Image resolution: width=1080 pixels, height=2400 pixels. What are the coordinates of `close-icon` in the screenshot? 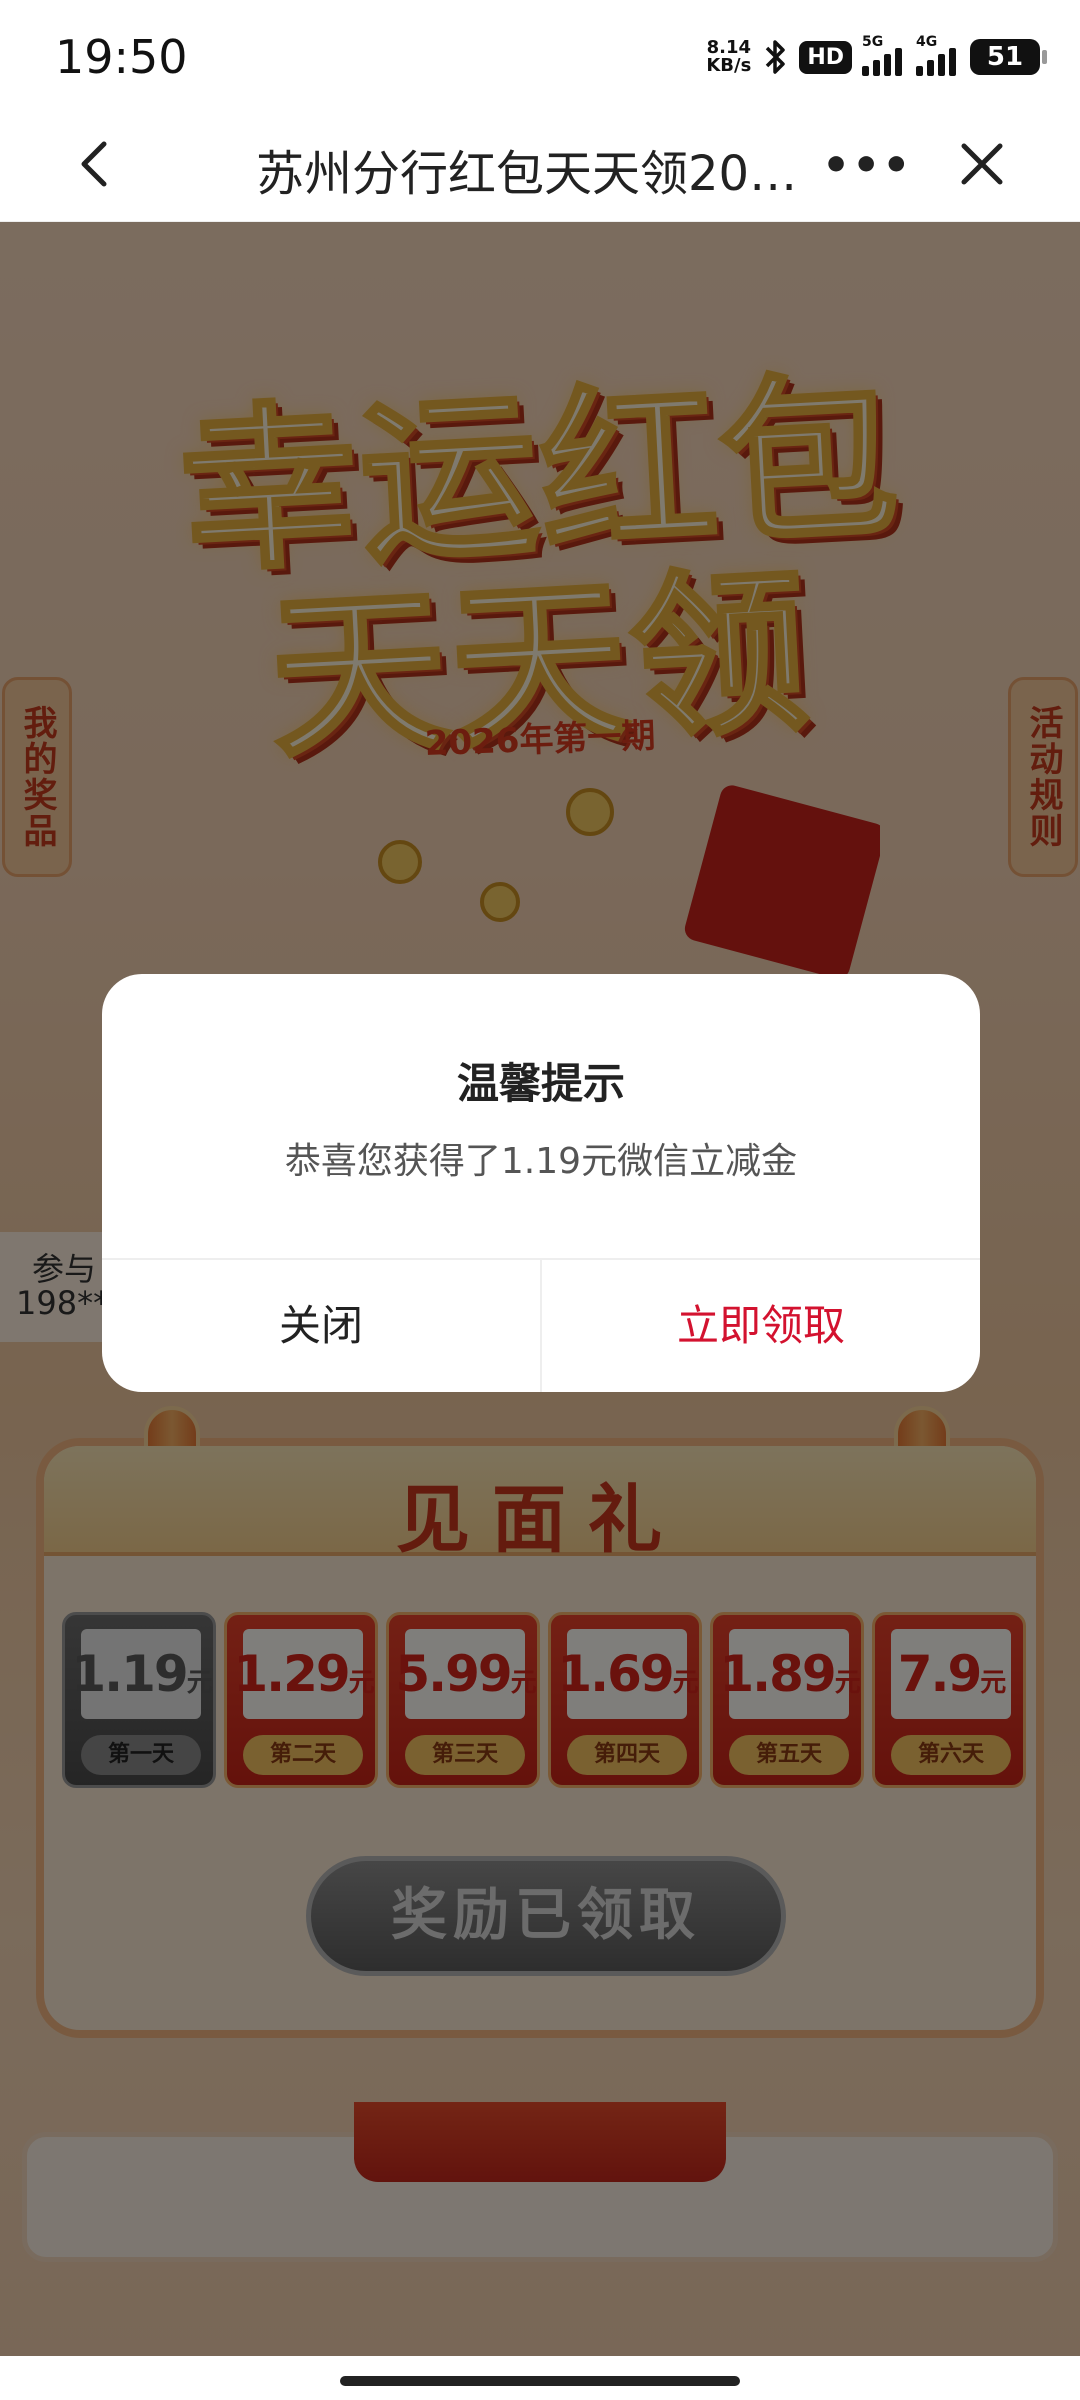 It's located at (982, 164).